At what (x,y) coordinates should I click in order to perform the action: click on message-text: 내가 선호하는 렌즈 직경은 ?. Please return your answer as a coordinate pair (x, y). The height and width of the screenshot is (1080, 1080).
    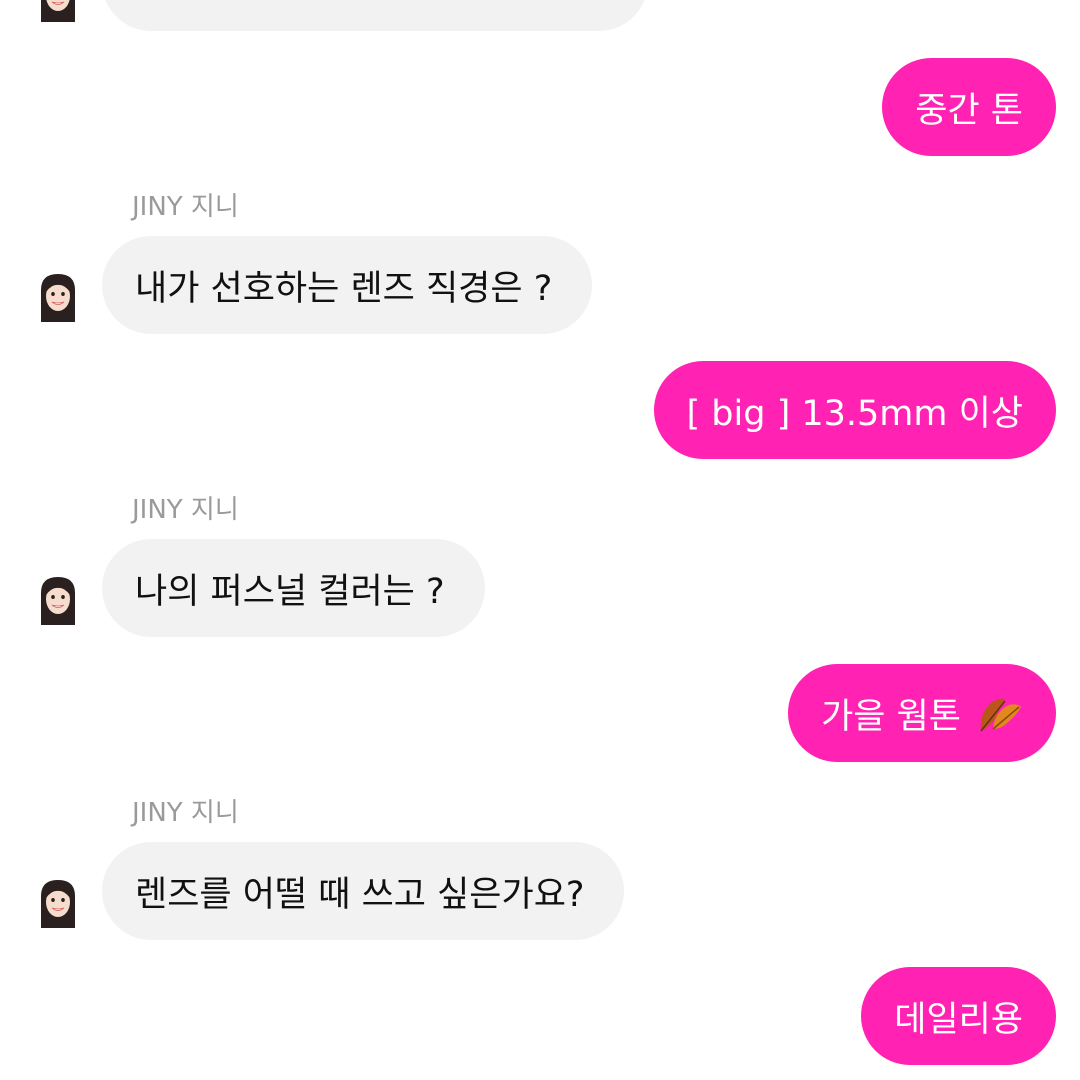
    Looking at the image, I should click on (344, 288).